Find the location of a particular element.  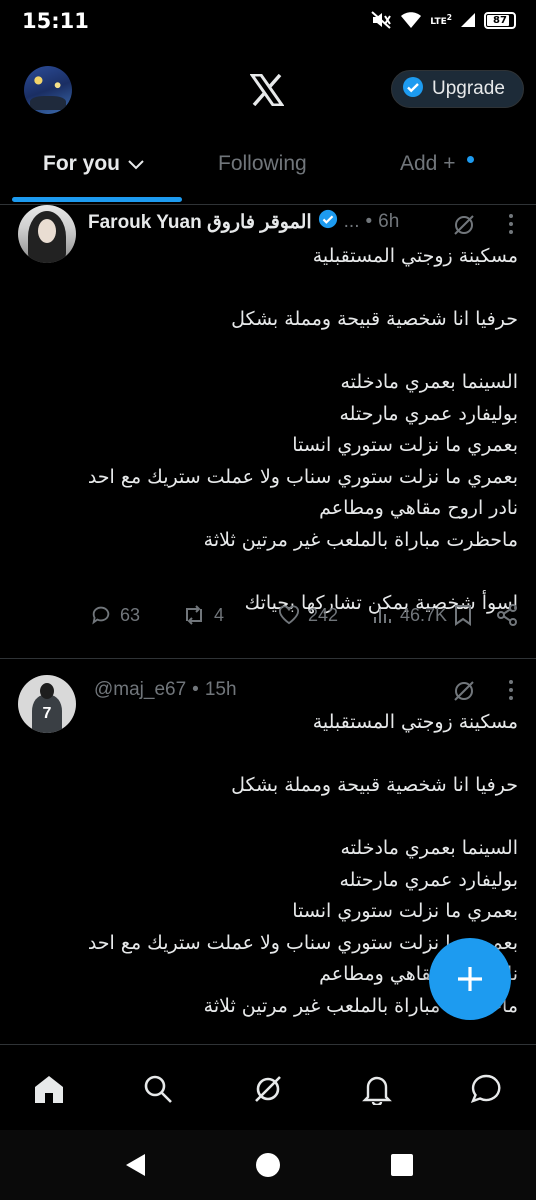

top-header: Upgrade is located at coordinates (268, 90).